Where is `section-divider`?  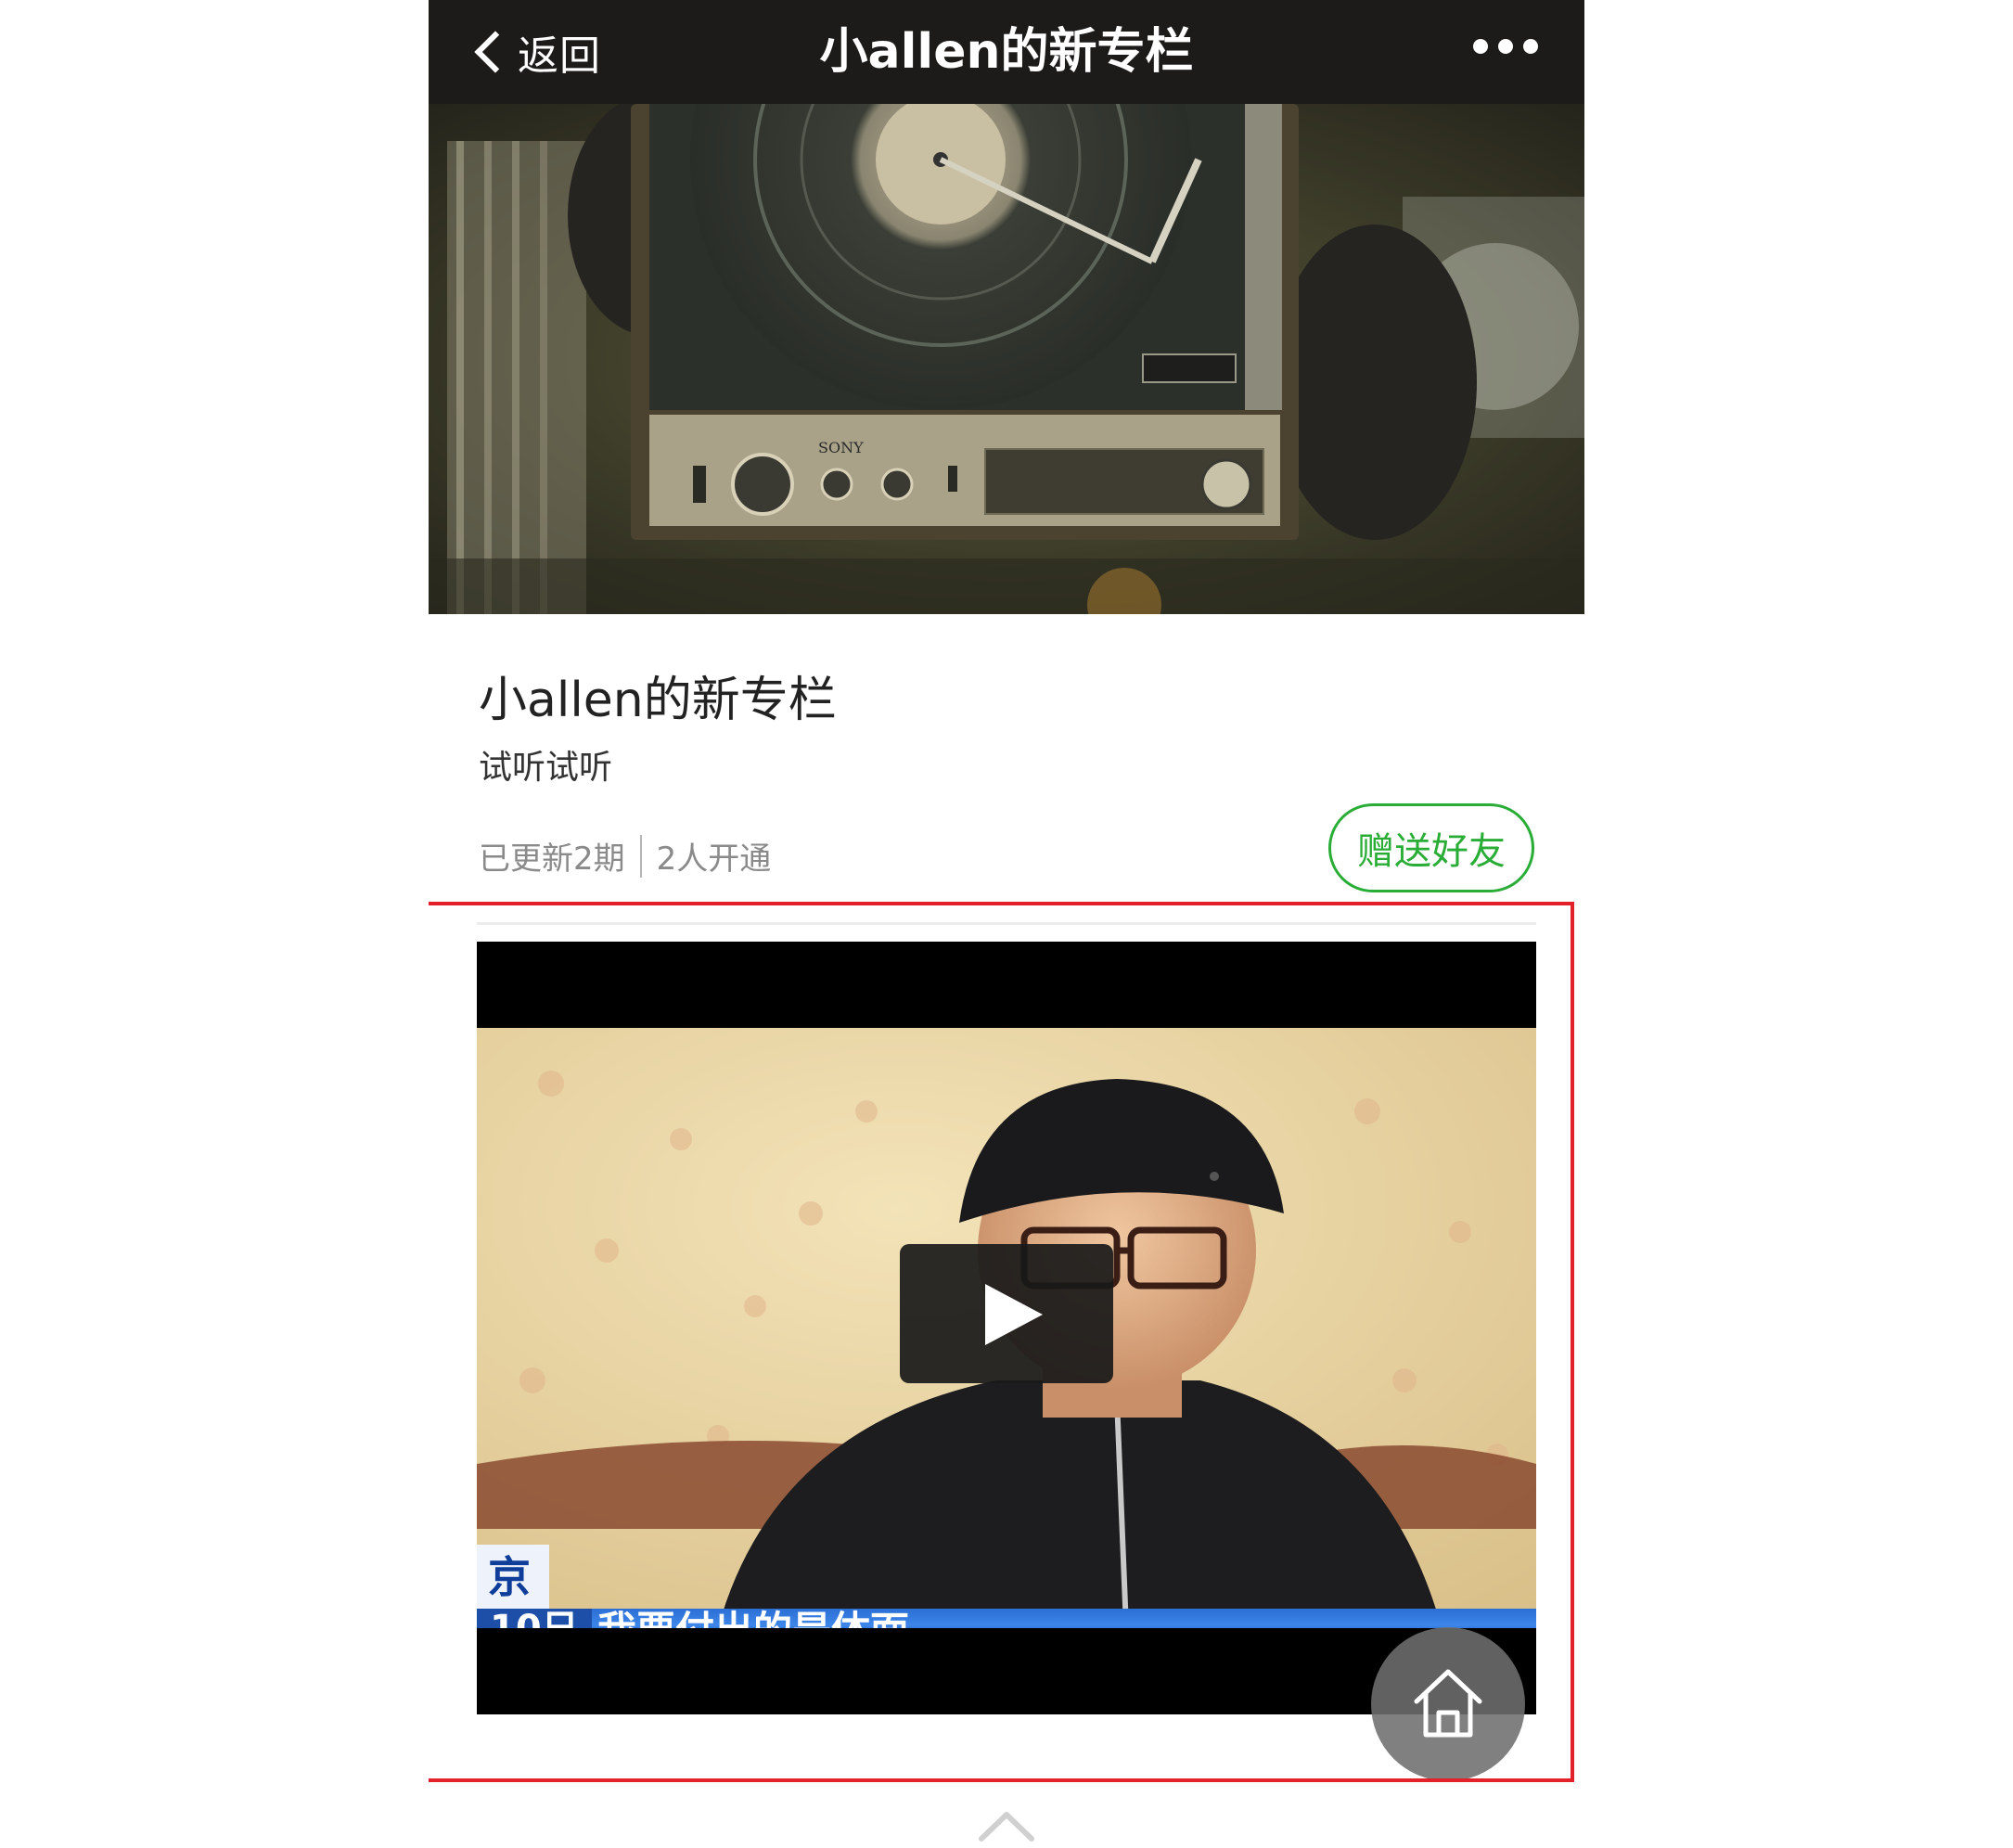
section-divider is located at coordinates (1006, 923).